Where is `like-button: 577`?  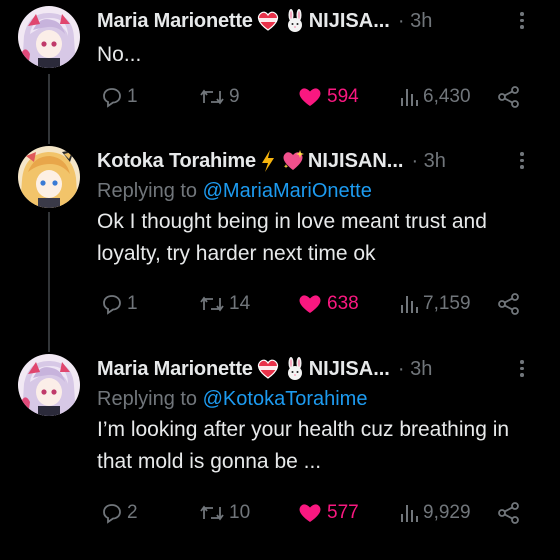 like-button: 577 is located at coordinates (327, 513).